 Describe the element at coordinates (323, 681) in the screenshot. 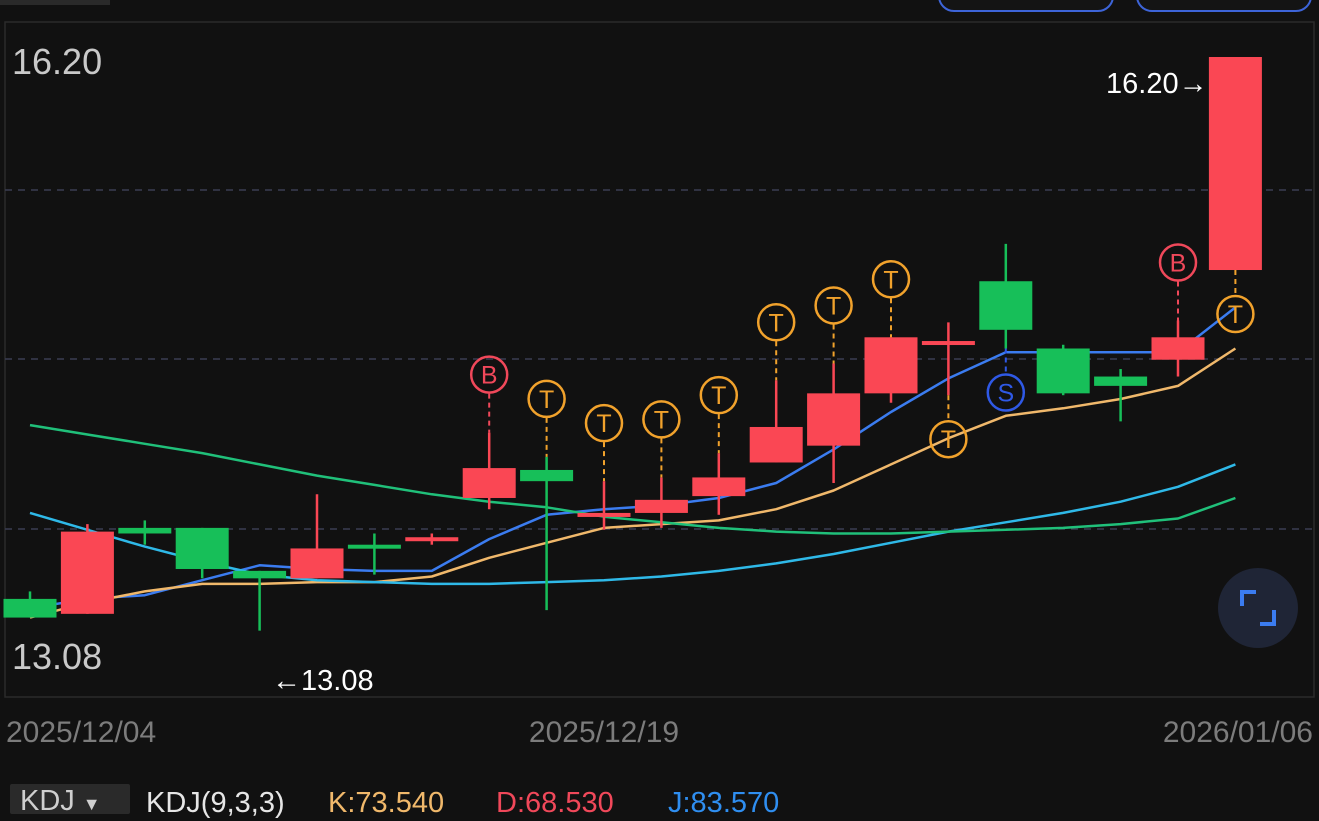

I see `min-price-annotation: ←13.08` at that location.